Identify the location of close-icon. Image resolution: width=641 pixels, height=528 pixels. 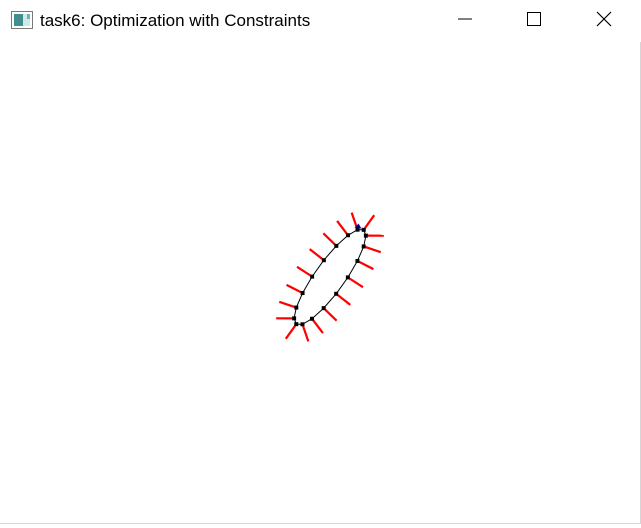
(604, 21).